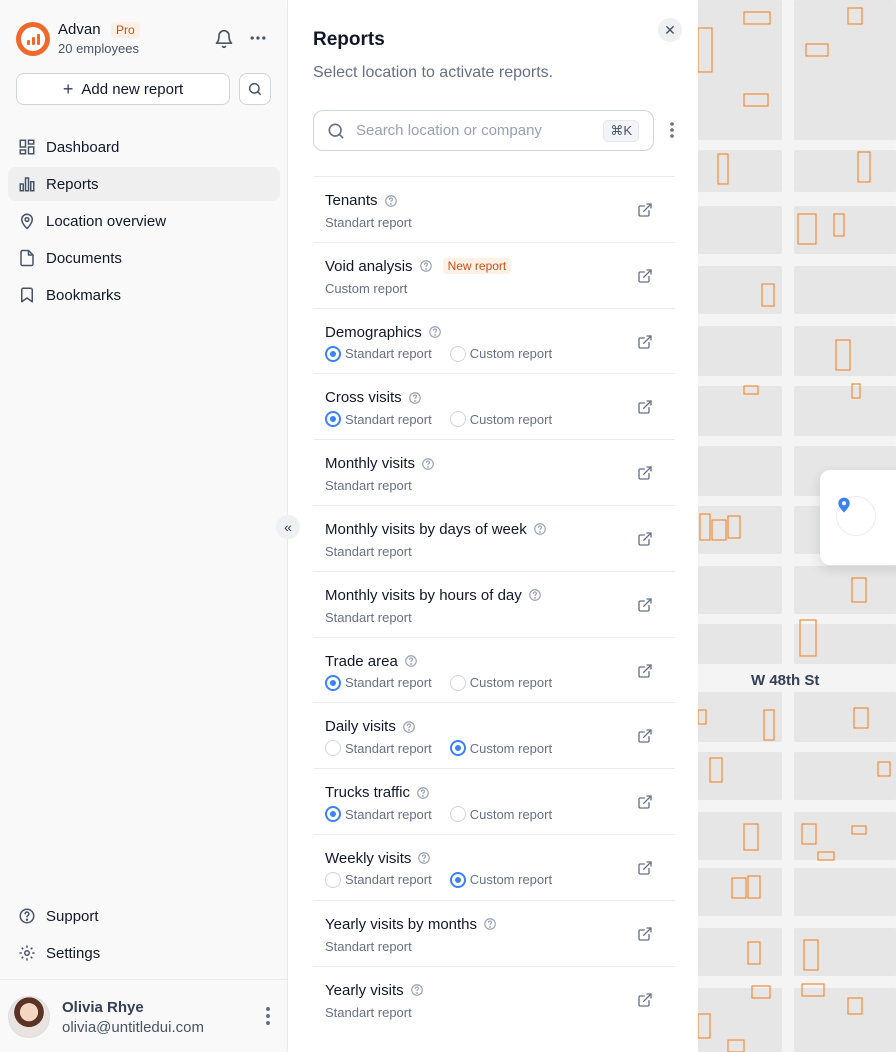  I want to click on sidebar-item-label: Location overview, so click(106, 221).